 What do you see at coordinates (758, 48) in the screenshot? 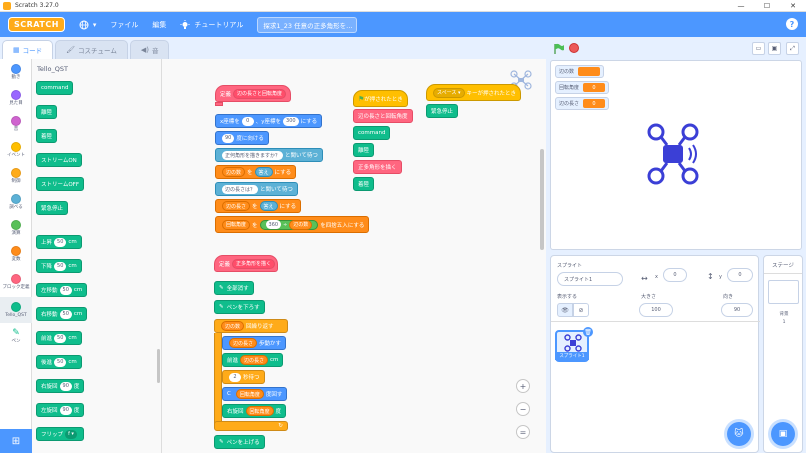
I see `small-stage-button: ▭` at bounding box center [758, 48].